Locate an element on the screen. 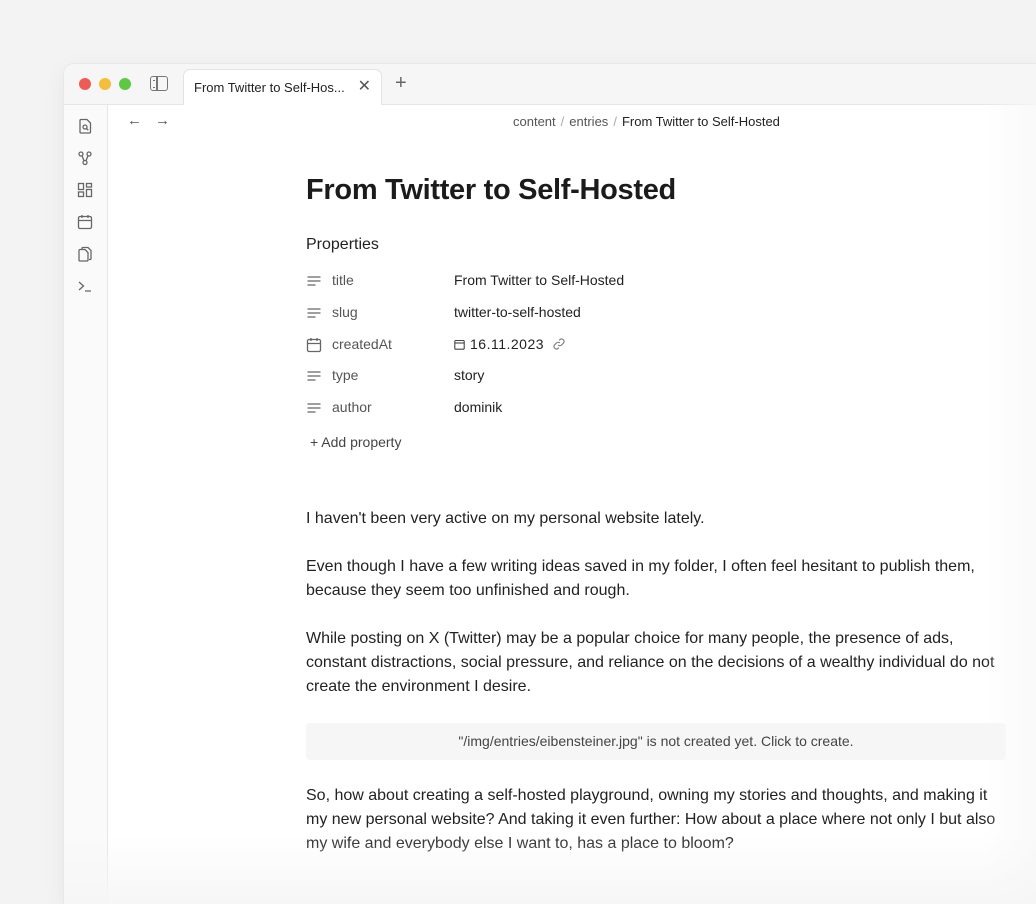 Image resolution: width=1036 pixels, height=904 pixels. graph-view-icon is located at coordinates (85, 158).